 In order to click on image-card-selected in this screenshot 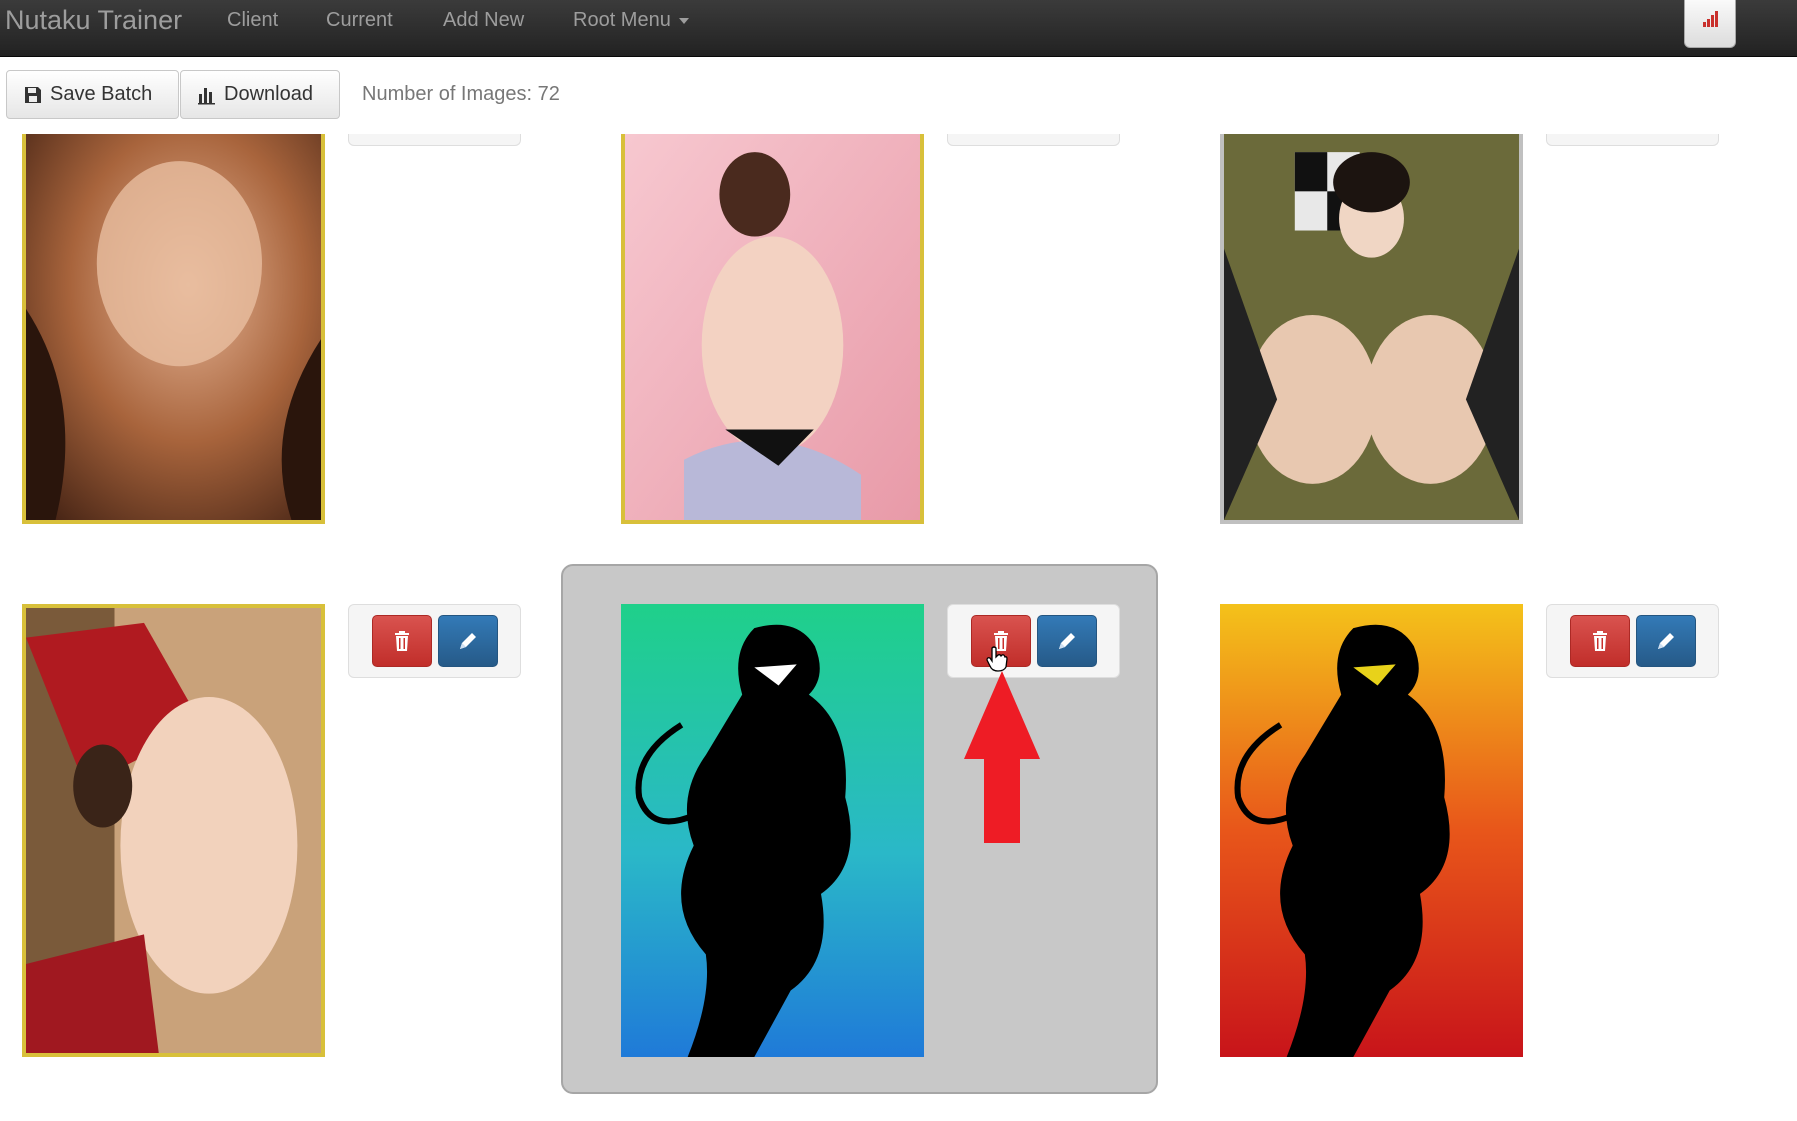, I will do `click(772, 830)`.